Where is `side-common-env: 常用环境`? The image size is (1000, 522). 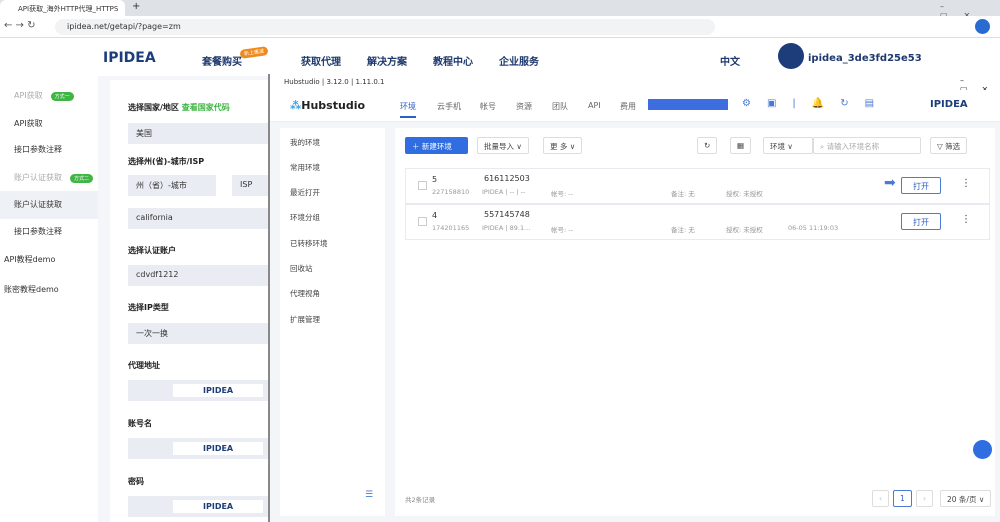
side-common-env: 常用环境 is located at coordinates (305, 167).